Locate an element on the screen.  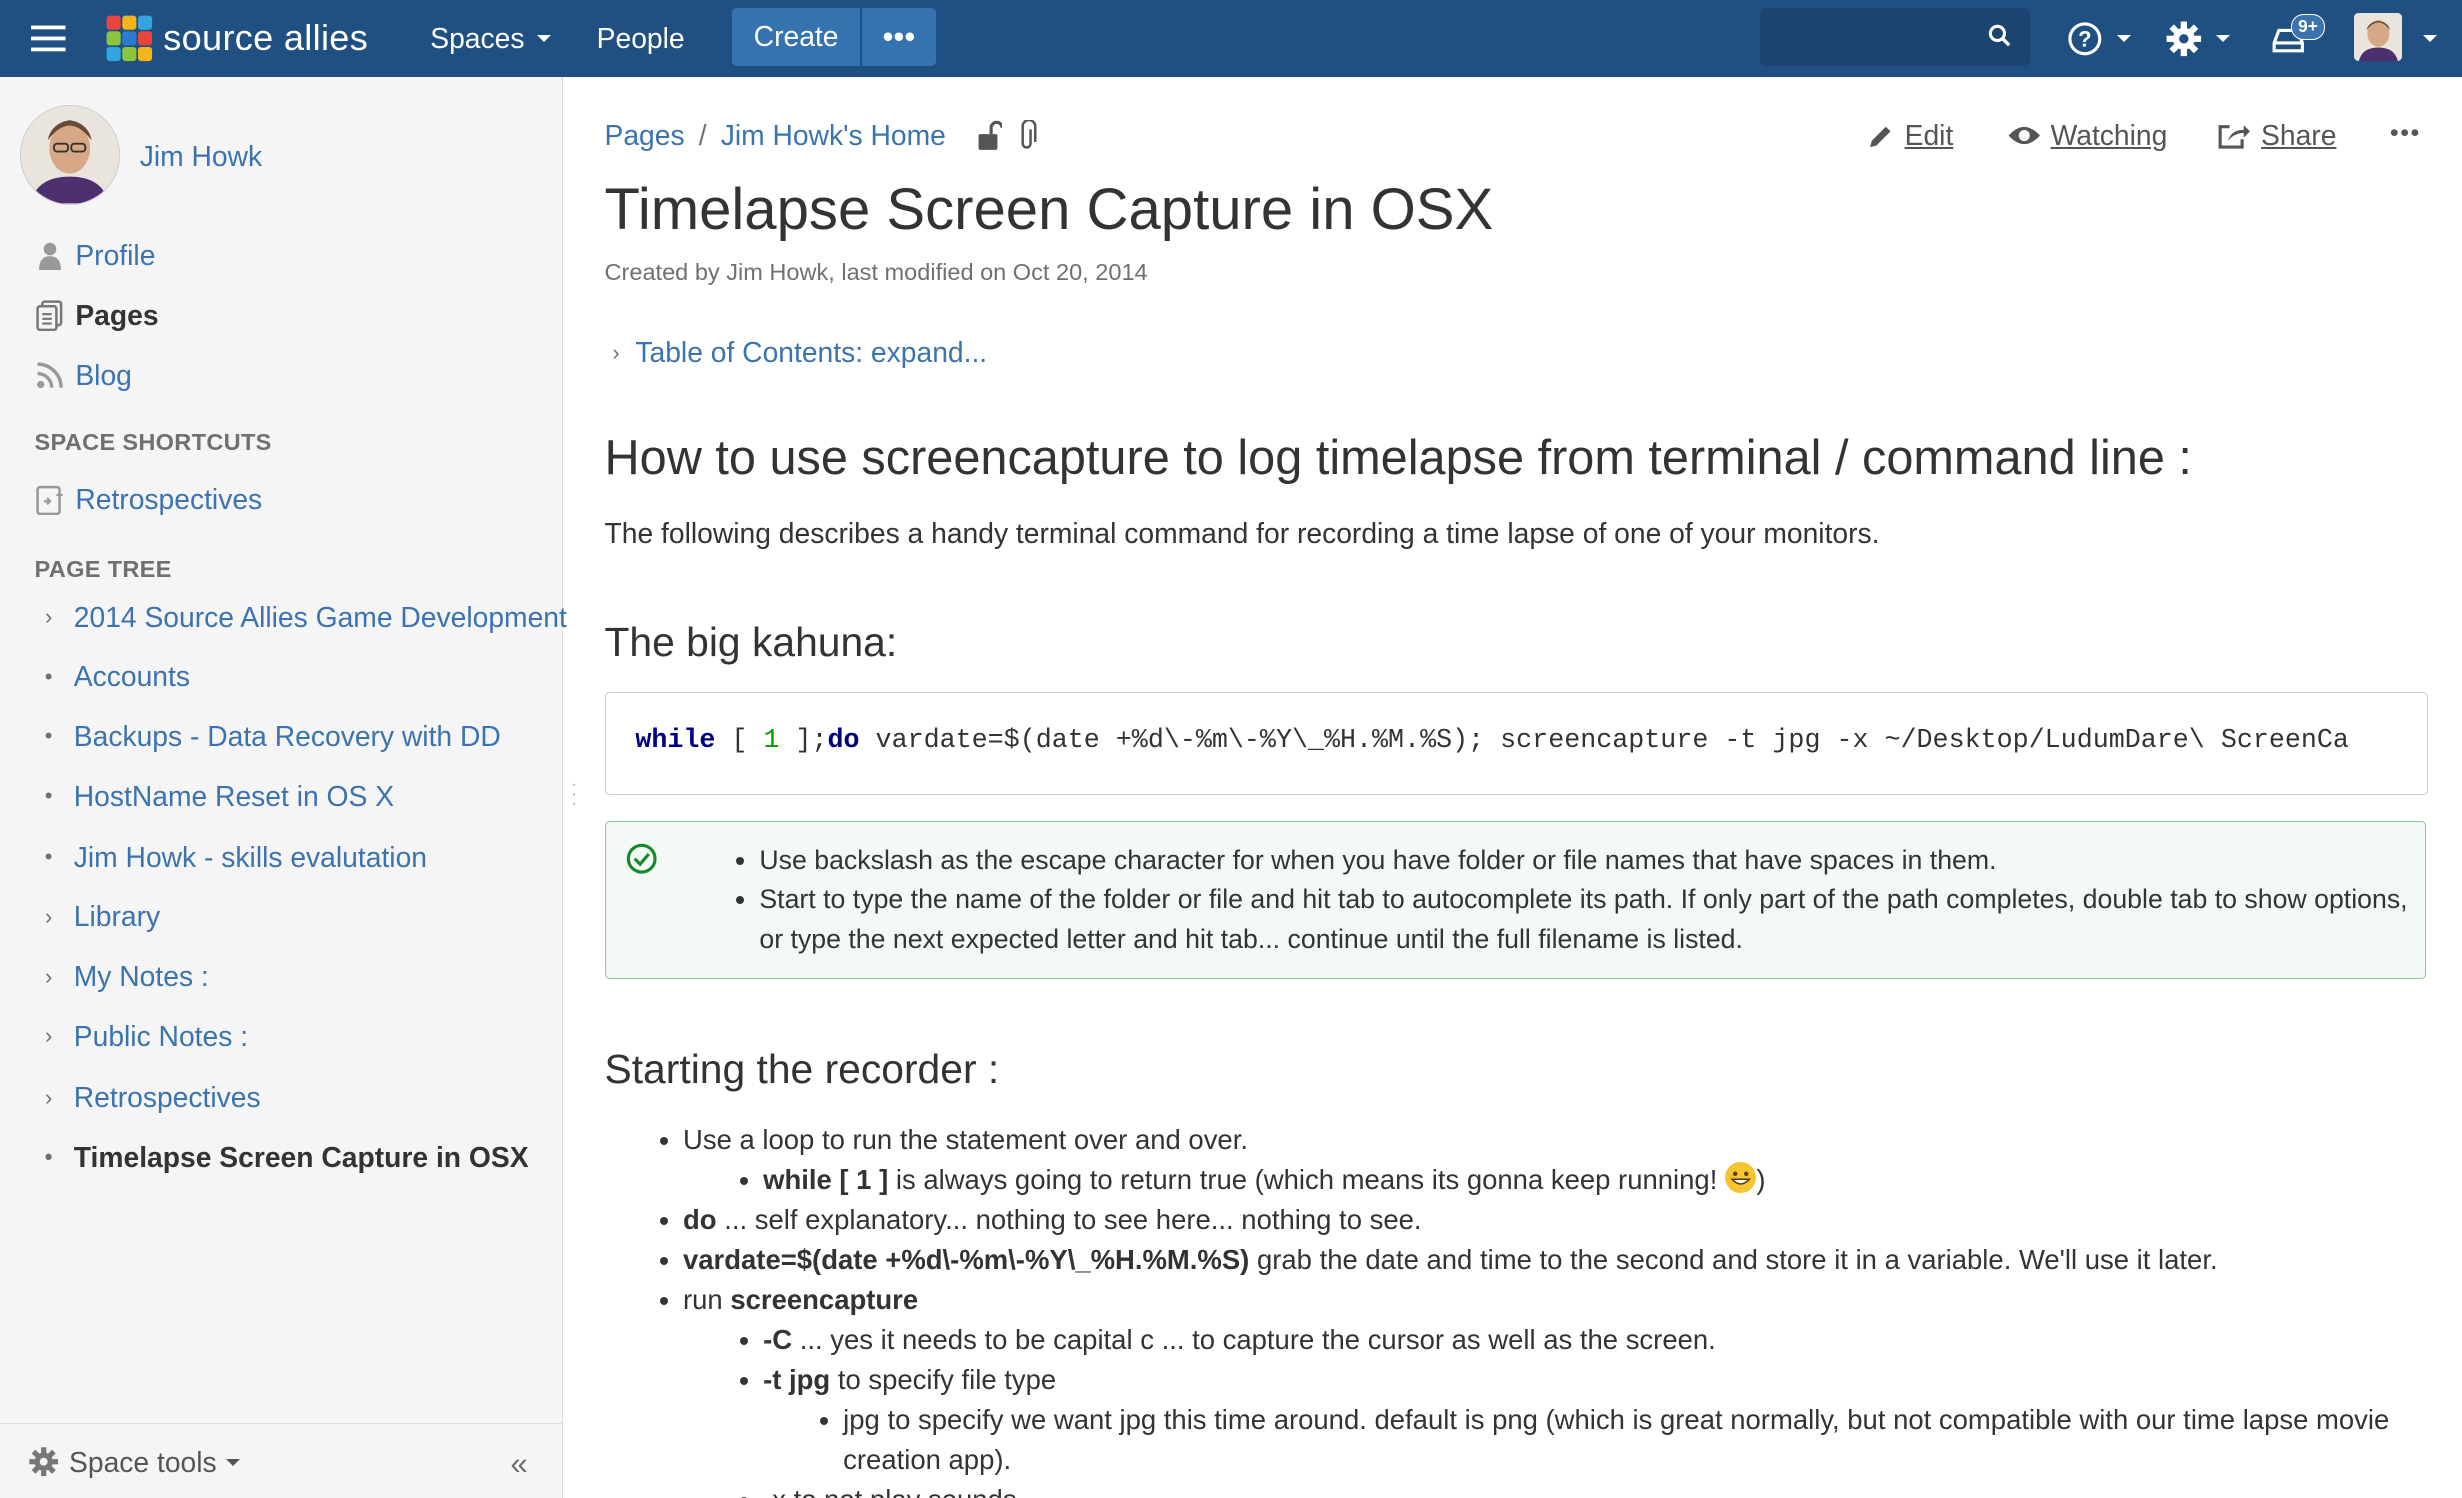
sidebar-item-pages: Pages is located at coordinates (97, 315).